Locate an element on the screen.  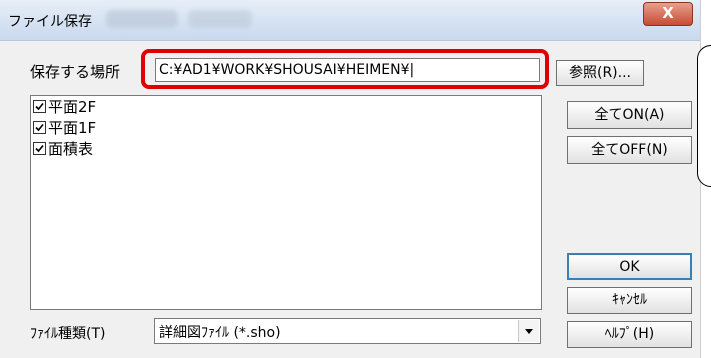
chevron-down-icon is located at coordinates (529, 331).